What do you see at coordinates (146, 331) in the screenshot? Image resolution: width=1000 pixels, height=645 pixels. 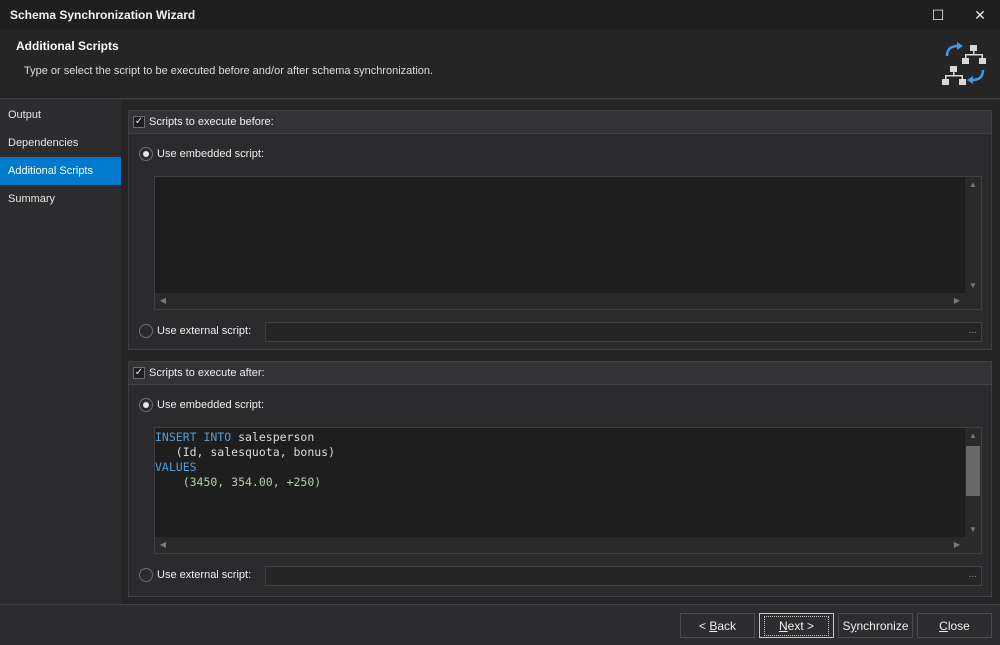 I see `before-external-radio` at bounding box center [146, 331].